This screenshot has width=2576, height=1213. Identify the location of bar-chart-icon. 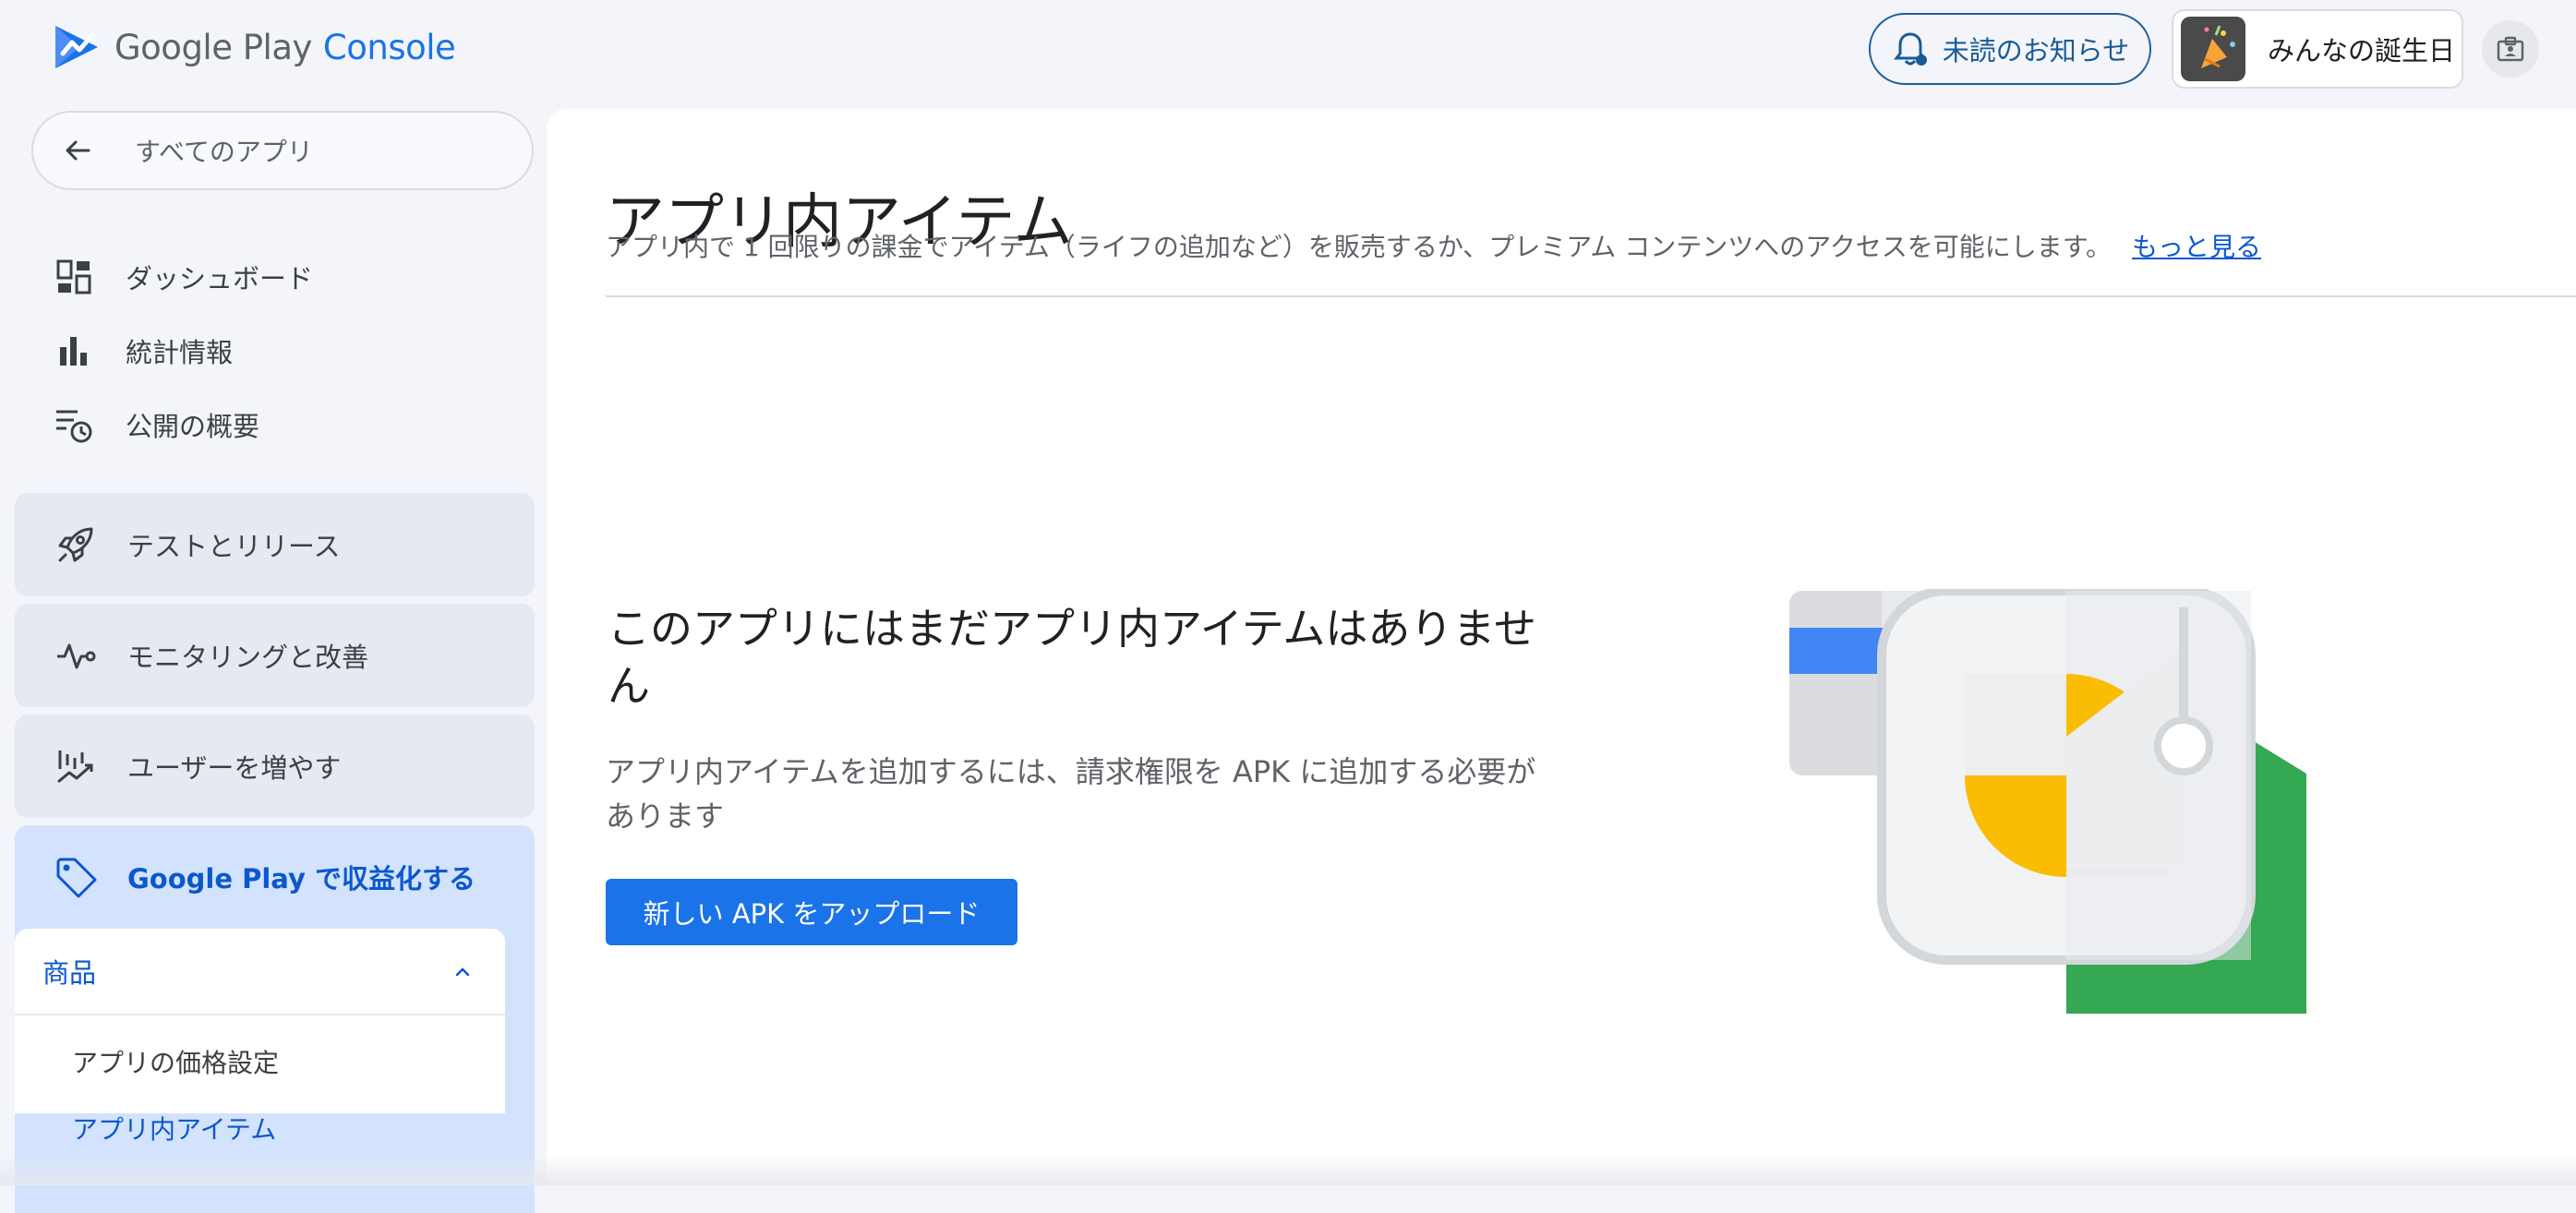
(74, 350).